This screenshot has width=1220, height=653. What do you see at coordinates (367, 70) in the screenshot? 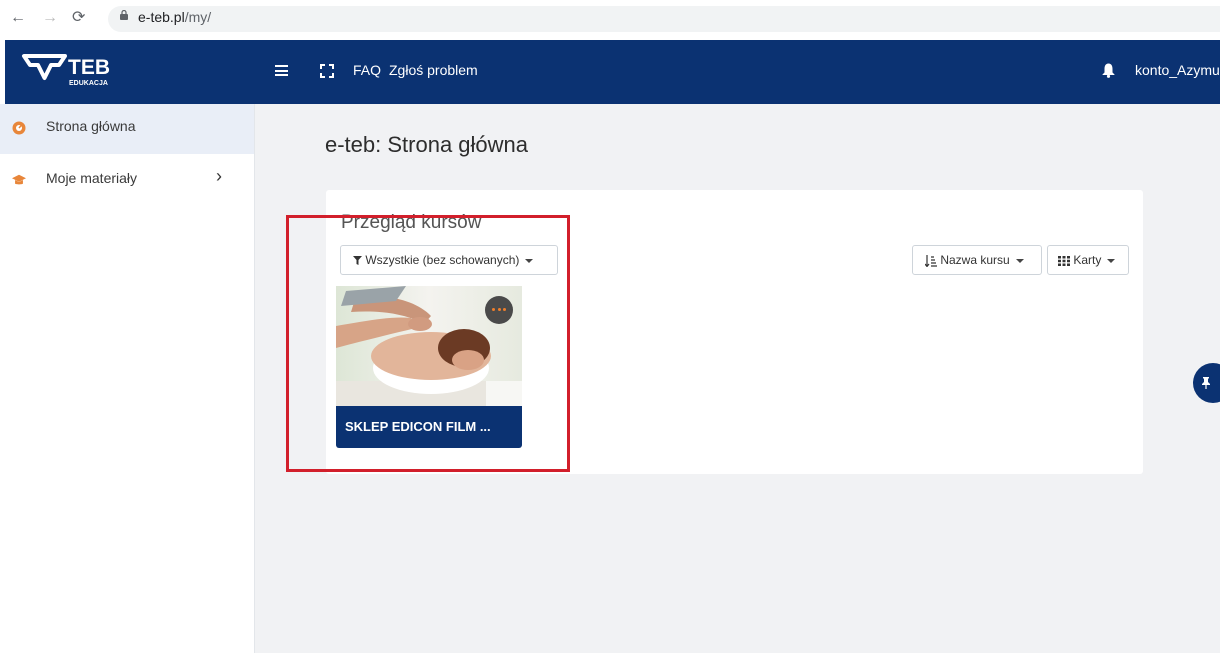
I see `faq-link: FAQ` at bounding box center [367, 70].